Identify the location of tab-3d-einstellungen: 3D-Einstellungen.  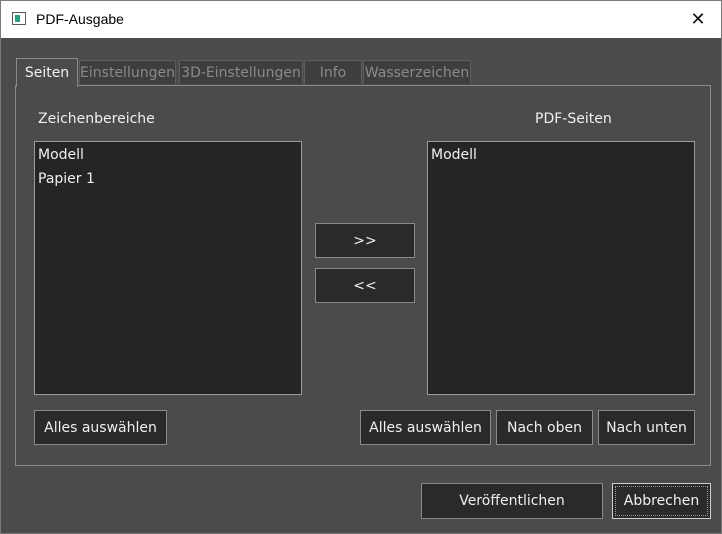
(241, 72).